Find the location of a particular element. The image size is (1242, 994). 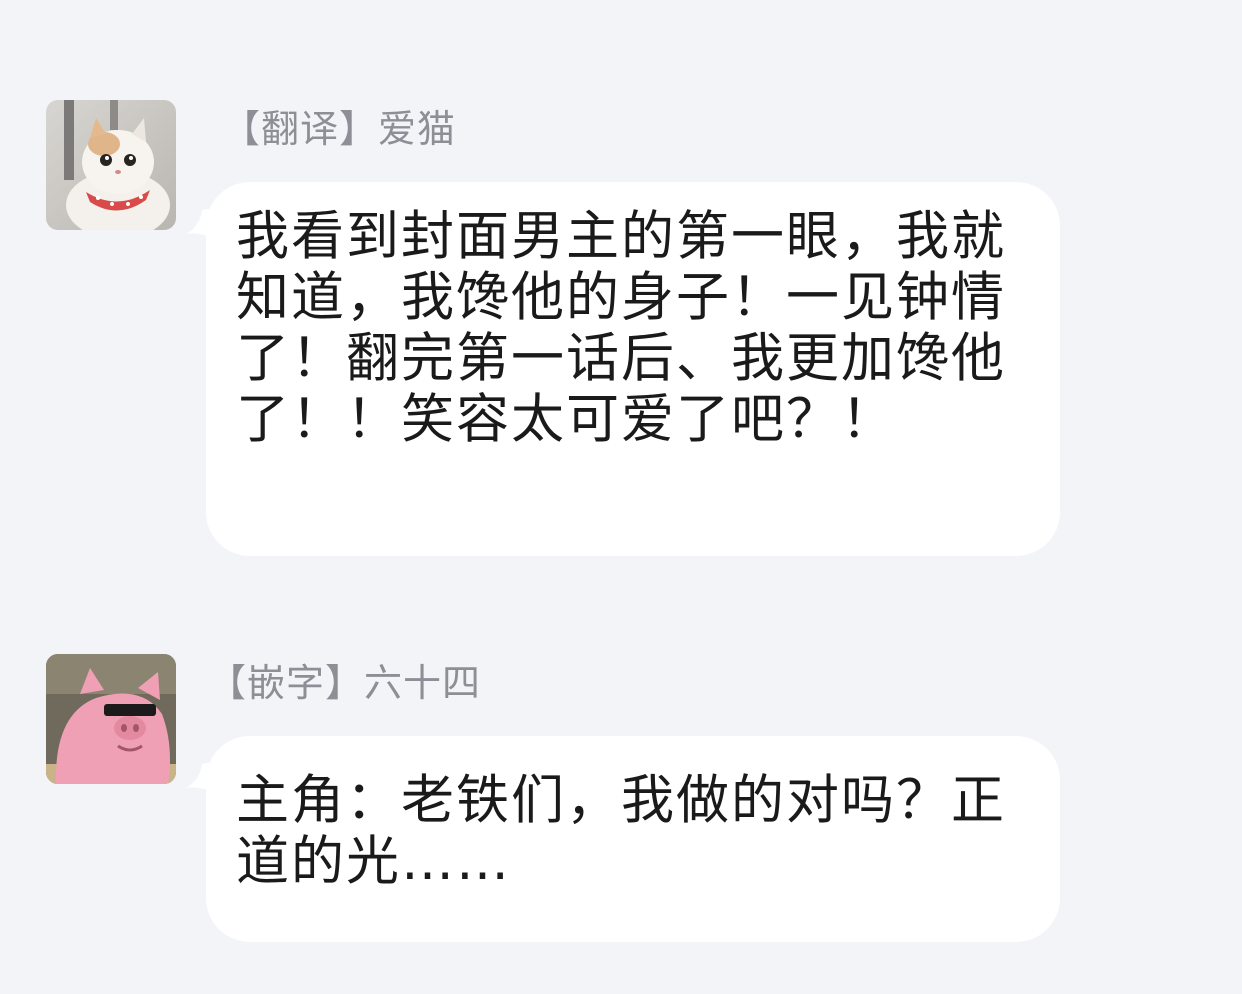

cat-avatar is located at coordinates (111, 165).